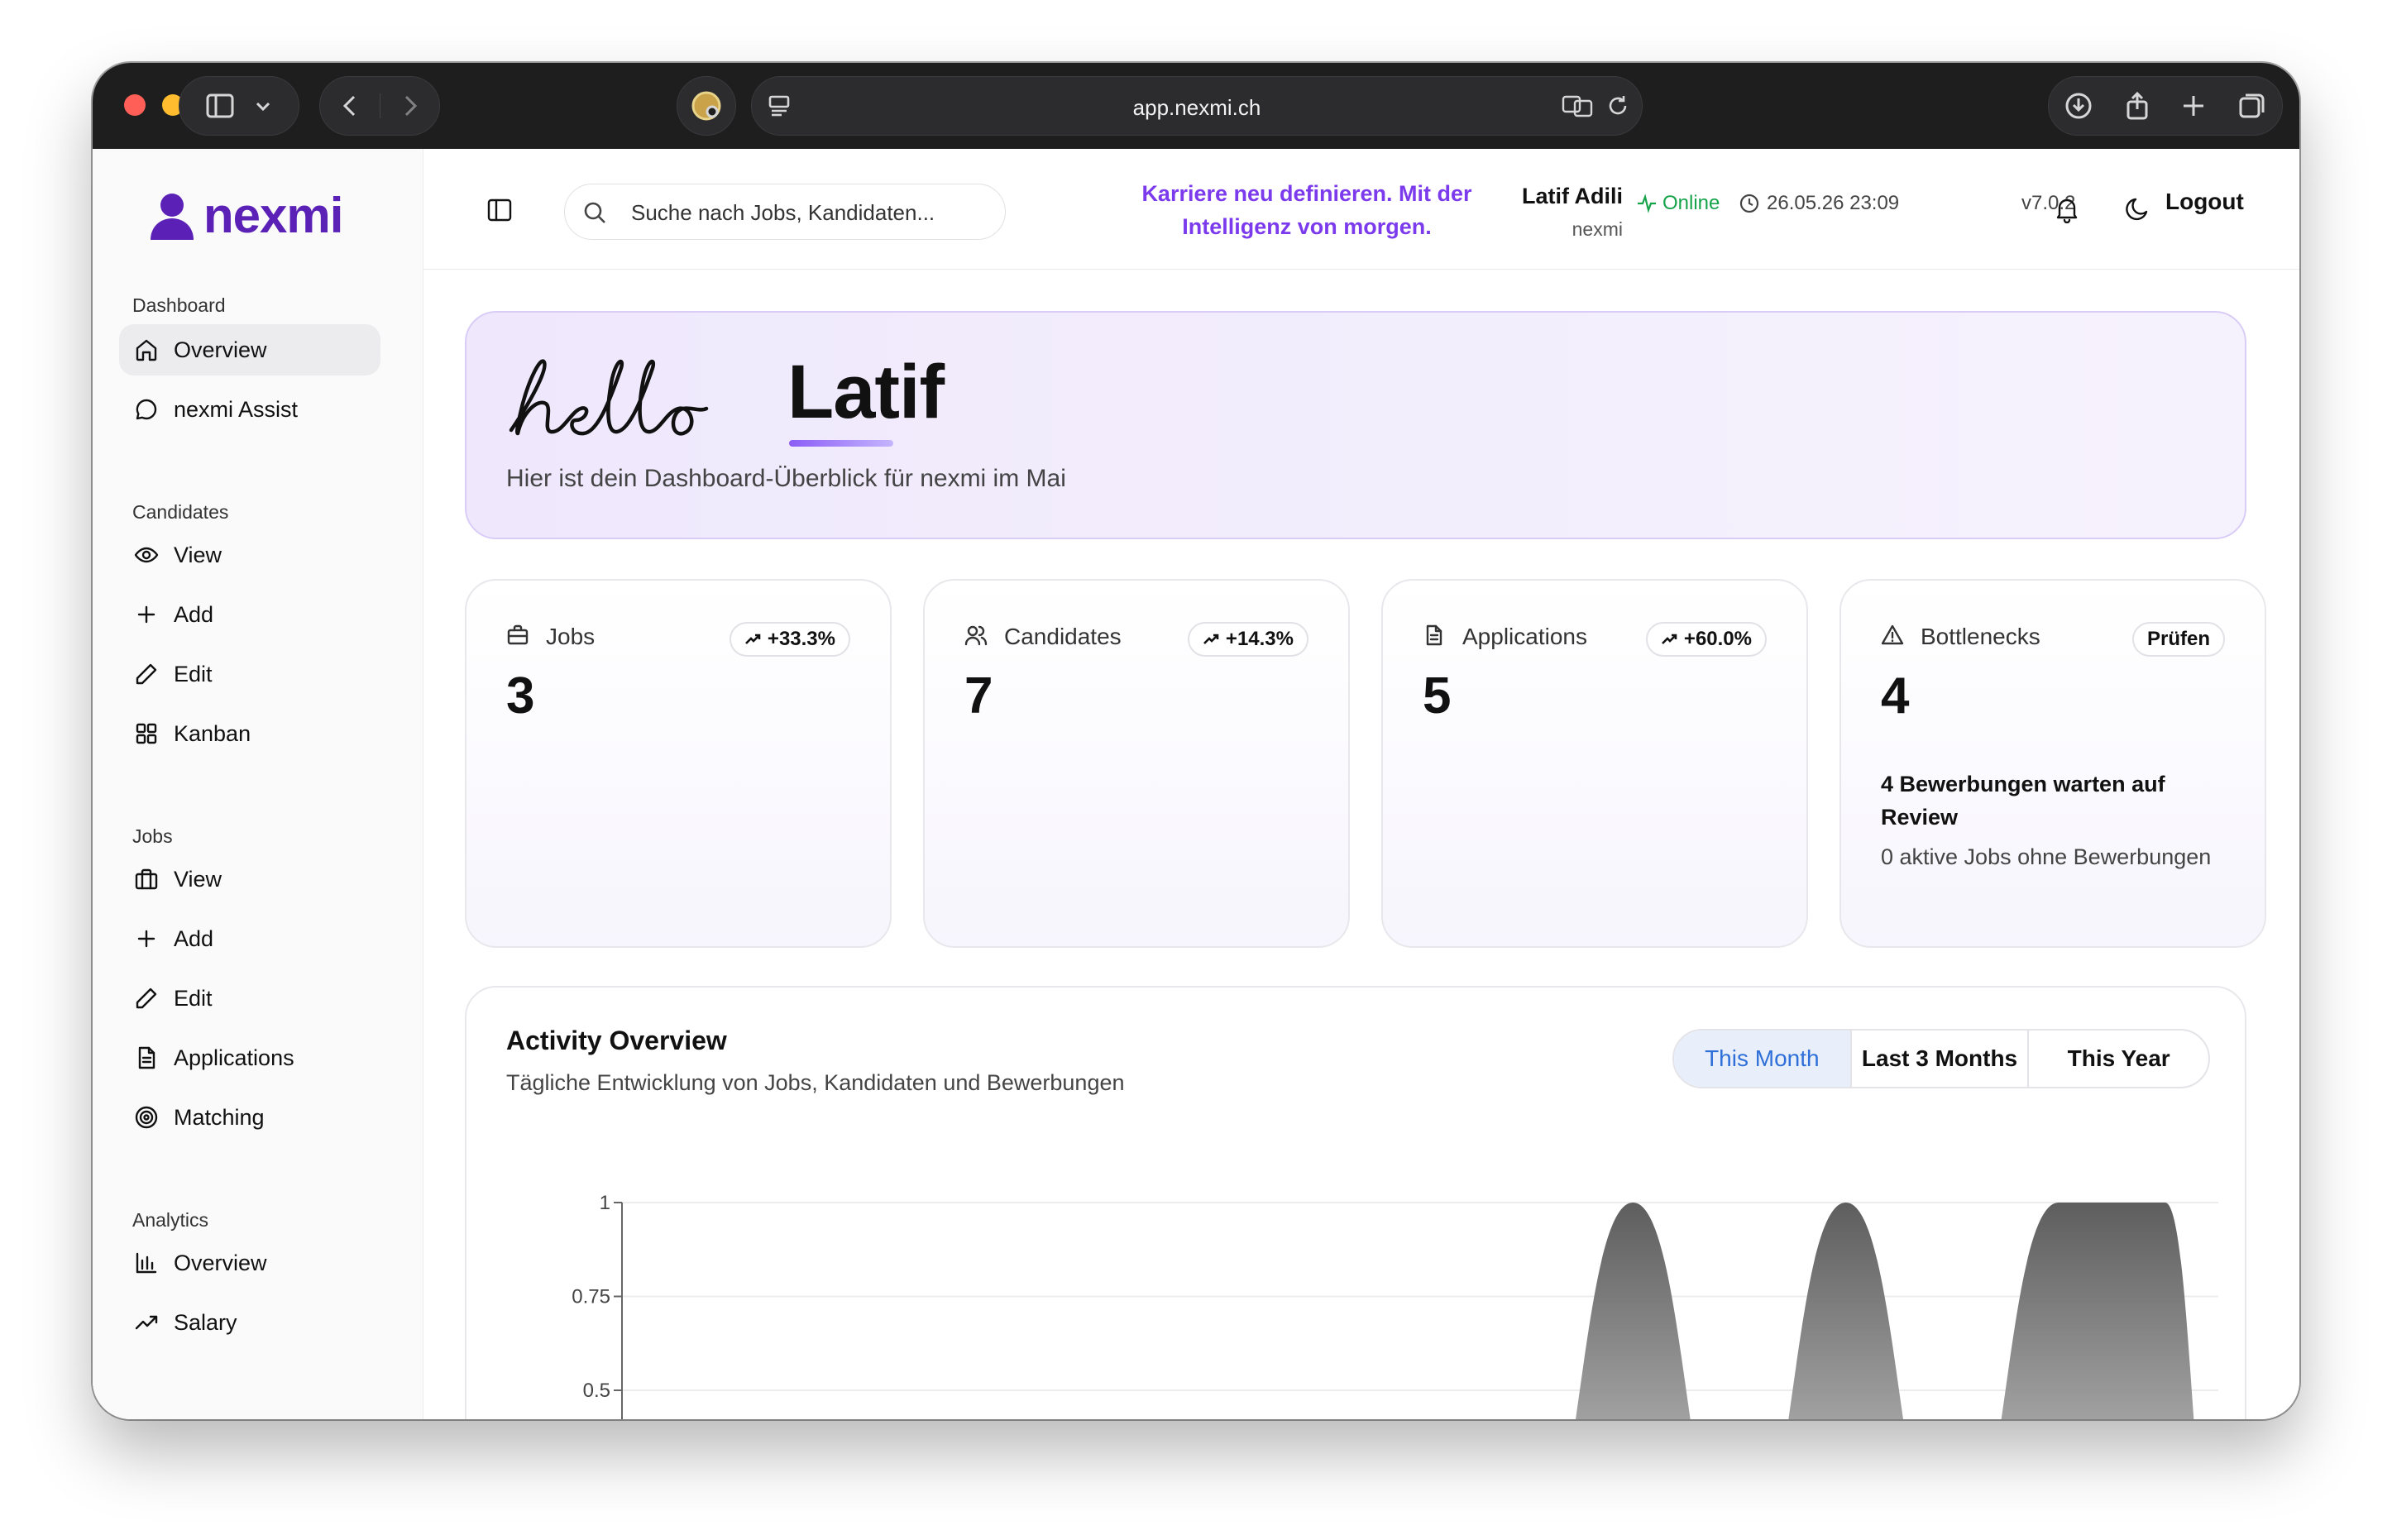 The width and height of the screenshot is (2392, 1540). What do you see at coordinates (249, 938) in the screenshot?
I see `sidebar-item-jobs-add: Add` at bounding box center [249, 938].